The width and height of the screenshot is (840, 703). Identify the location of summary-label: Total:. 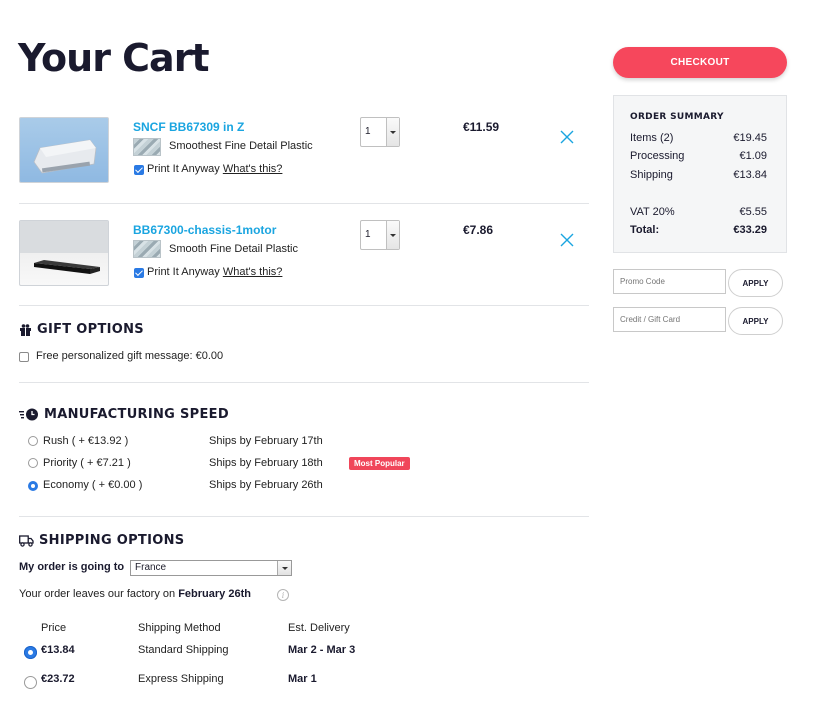
(645, 230).